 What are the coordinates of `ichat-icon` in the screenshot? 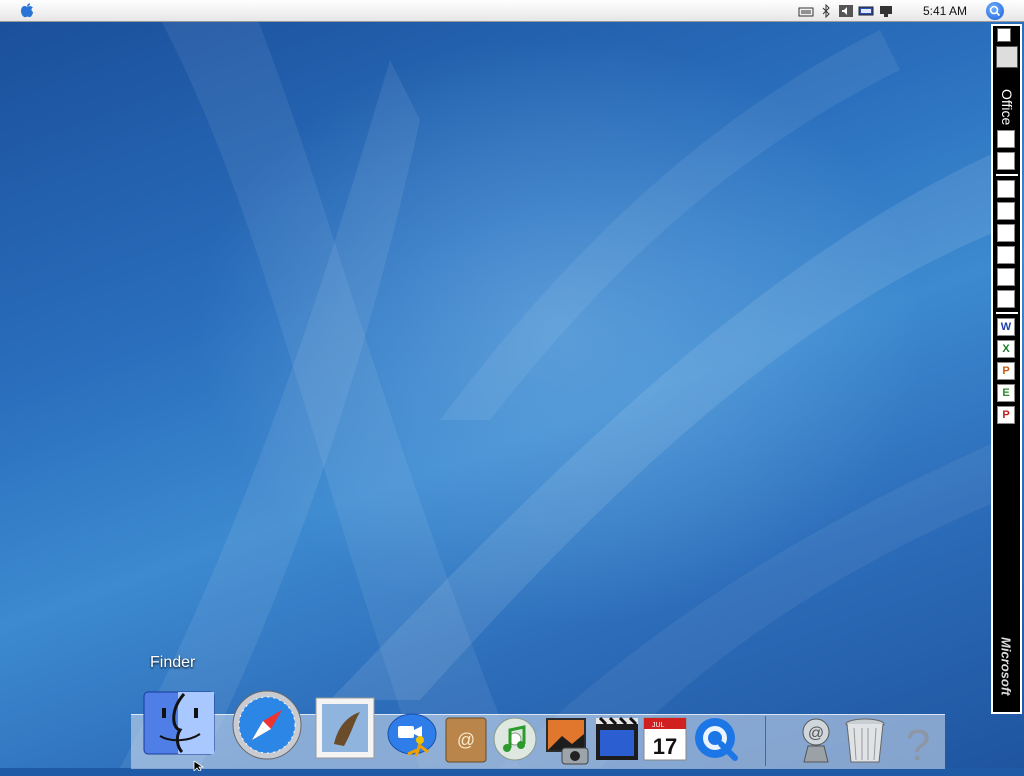 It's located at (413, 740).